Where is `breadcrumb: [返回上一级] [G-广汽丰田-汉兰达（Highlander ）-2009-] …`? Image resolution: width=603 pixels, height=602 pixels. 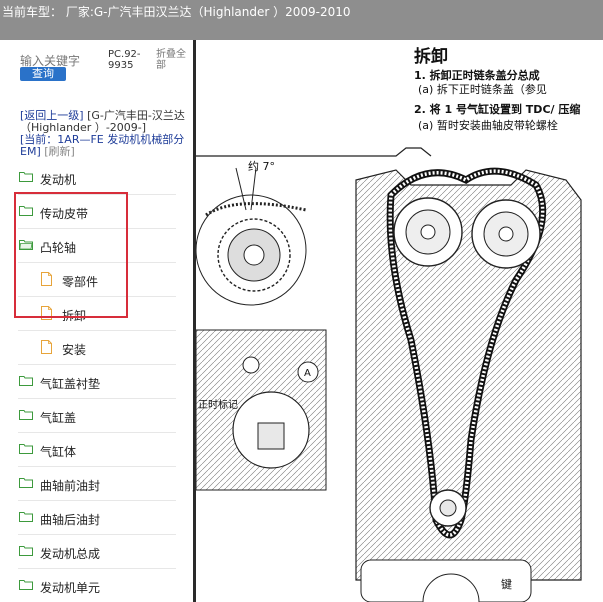
breadcrumb: [返回上一级] [G-广汽丰田-汉兰达（Highlander ）-2009-] … is located at coordinates (106, 134).